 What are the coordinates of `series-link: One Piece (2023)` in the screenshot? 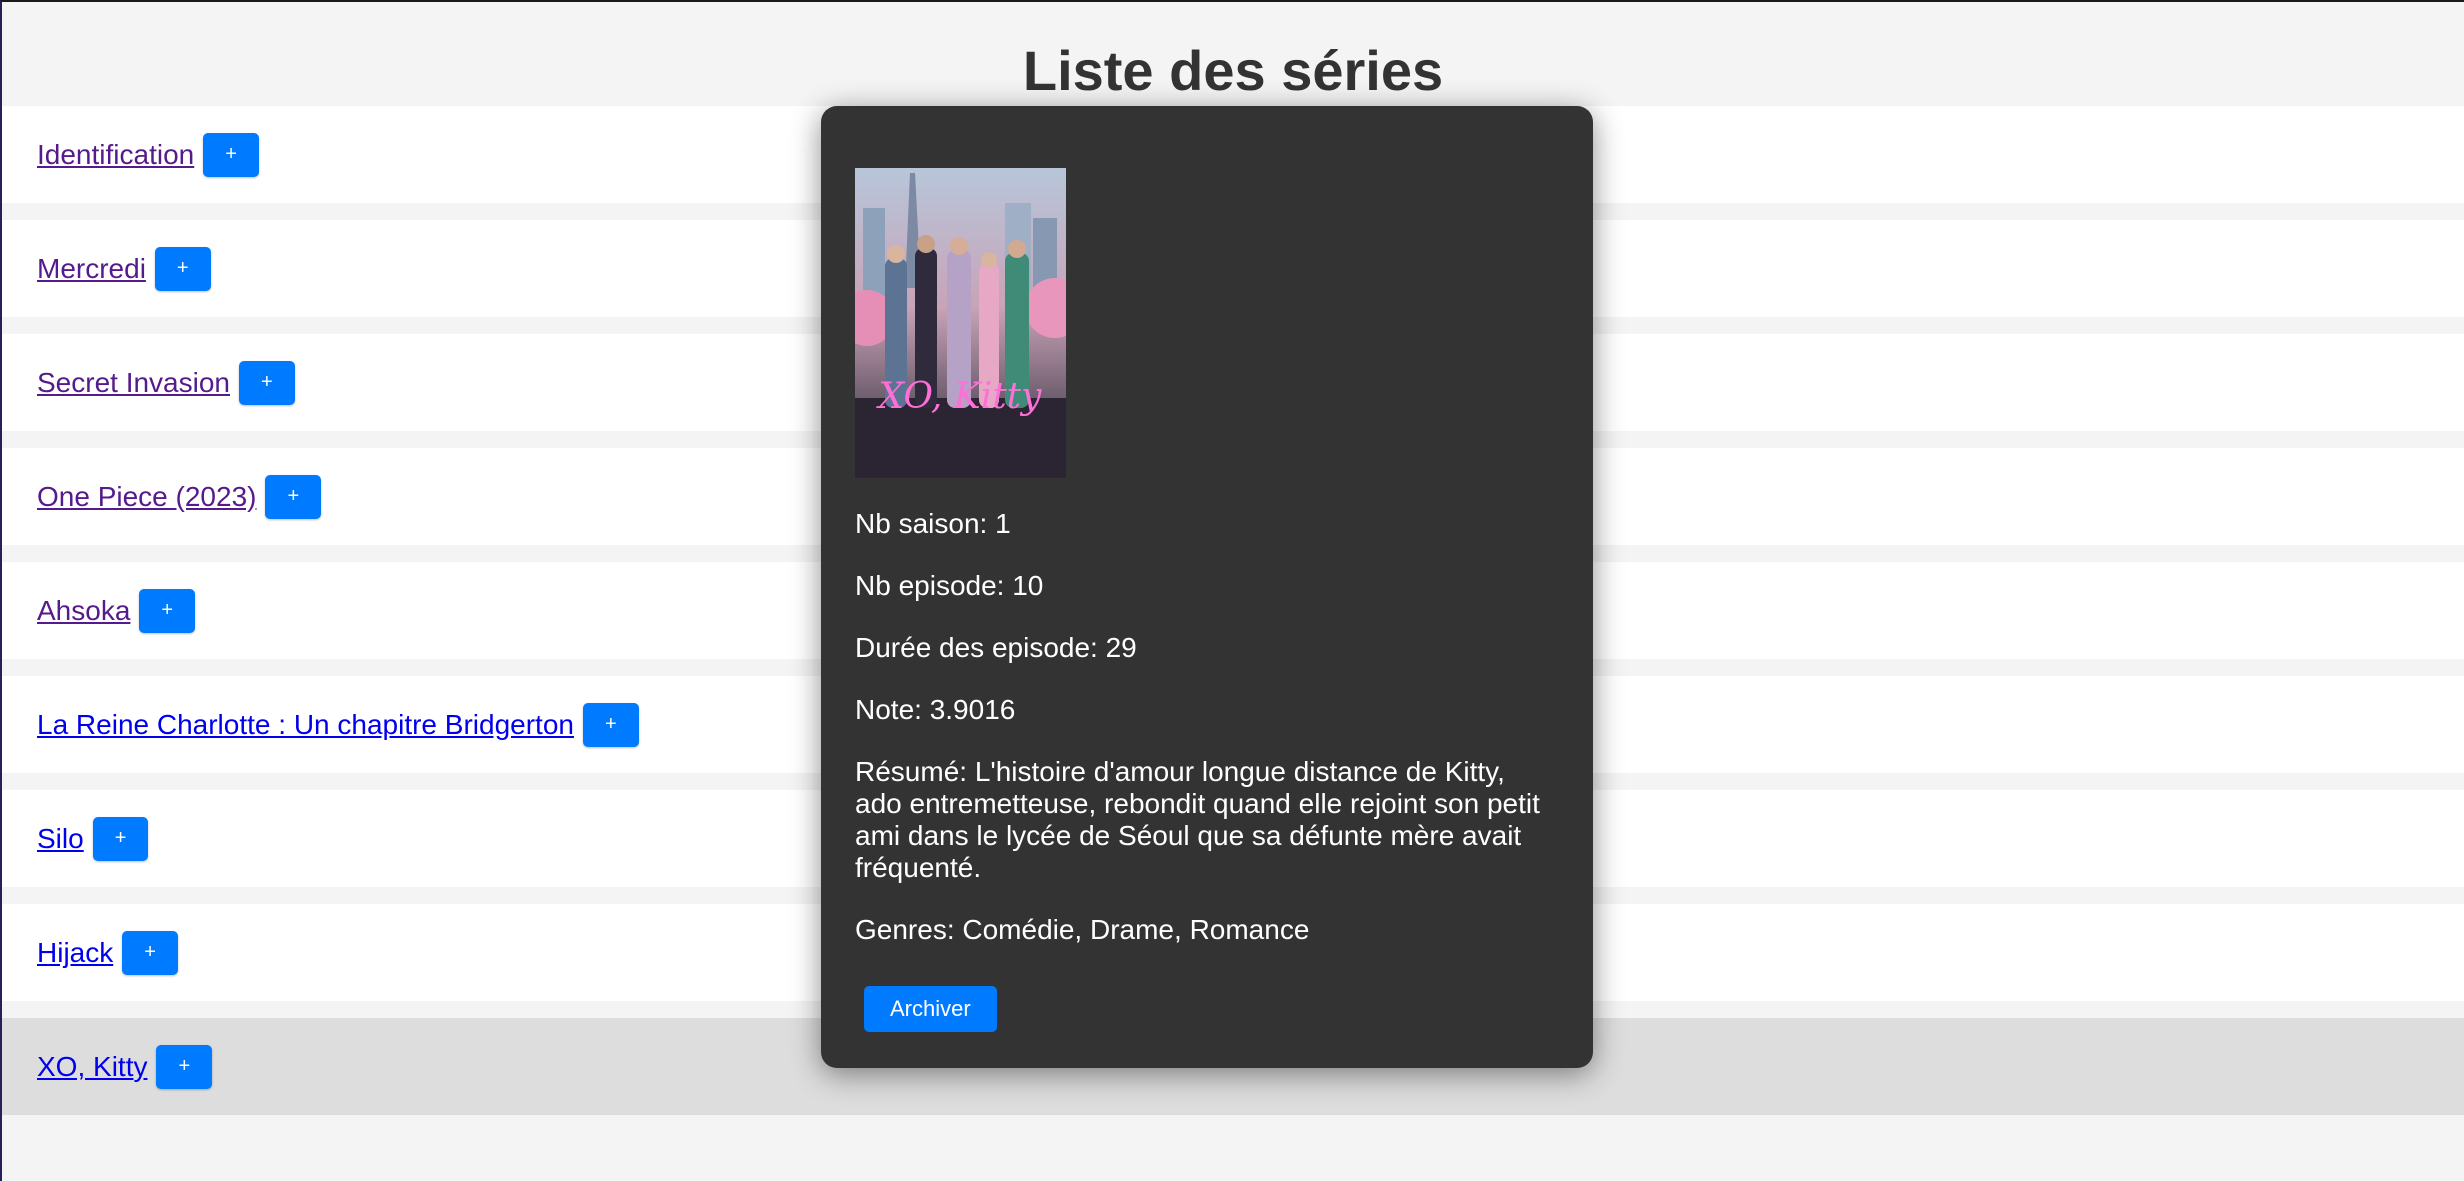 It's located at (146, 496).